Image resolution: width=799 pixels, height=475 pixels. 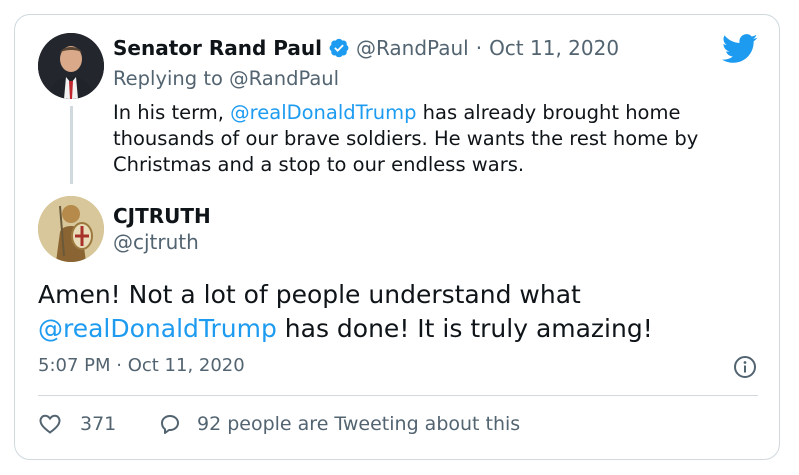 What do you see at coordinates (168, 78) in the screenshot?
I see `replying-prefix: Replying to` at bounding box center [168, 78].